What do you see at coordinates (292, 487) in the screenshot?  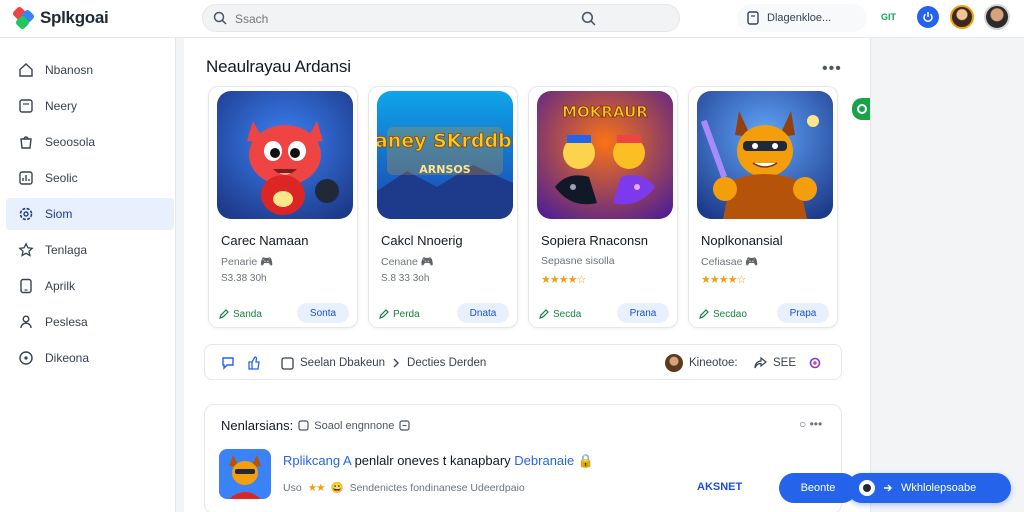 I see `result-meta-label: Uso` at bounding box center [292, 487].